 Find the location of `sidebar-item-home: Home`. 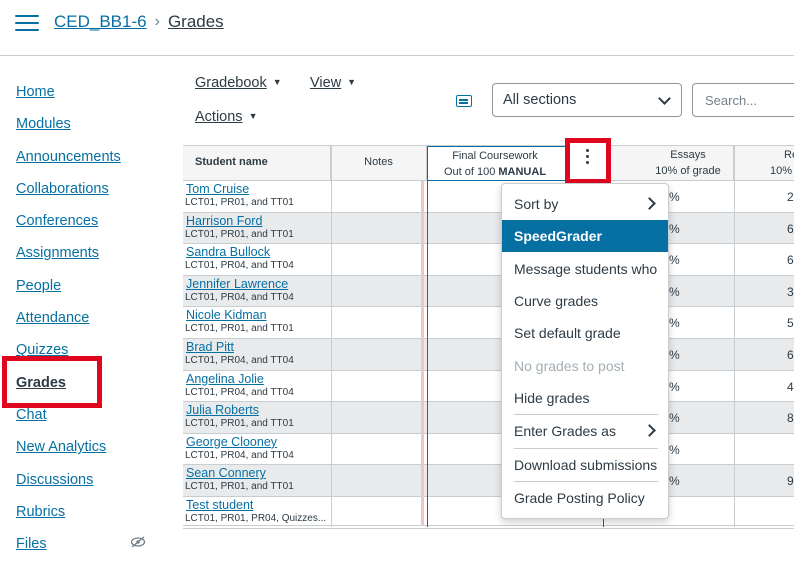

sidebar-item-home: Home is located at coordinates (91, 100).